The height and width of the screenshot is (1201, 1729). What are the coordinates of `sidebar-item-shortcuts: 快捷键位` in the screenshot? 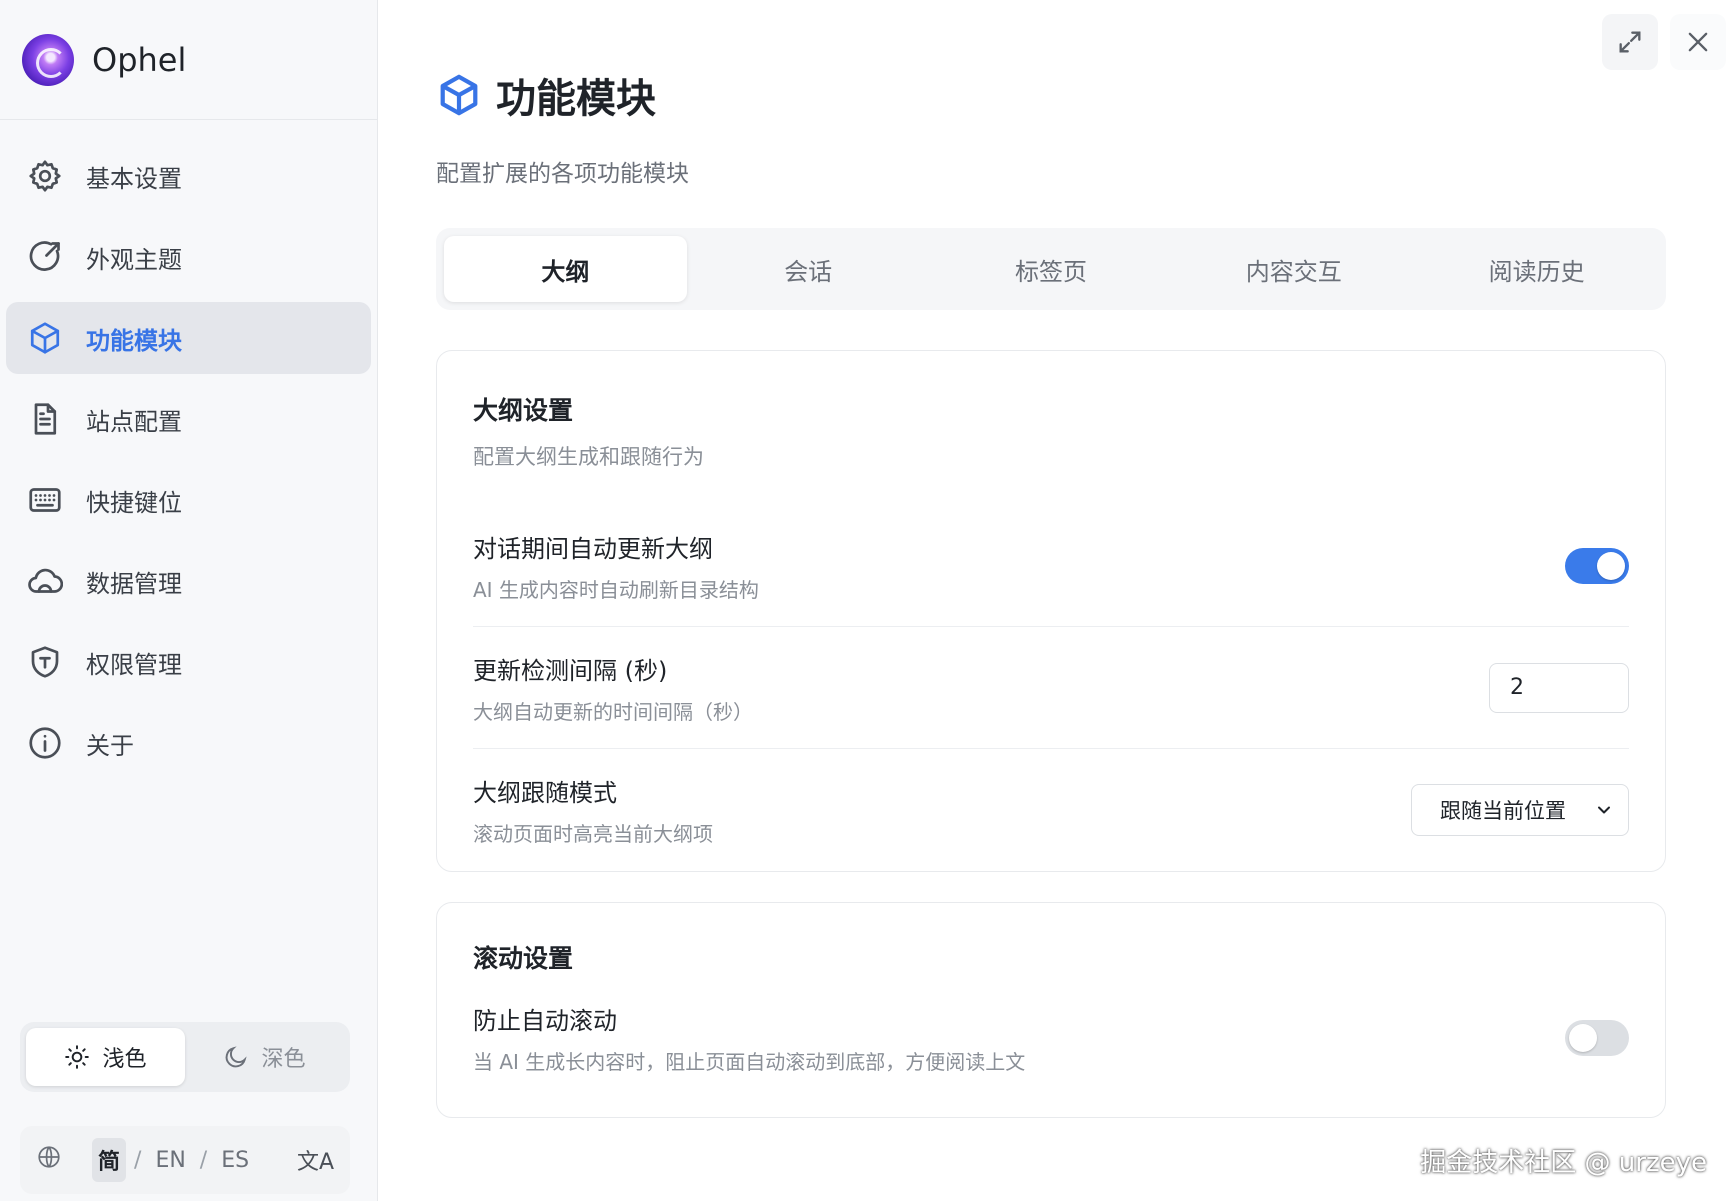 It's located at (188, 500).